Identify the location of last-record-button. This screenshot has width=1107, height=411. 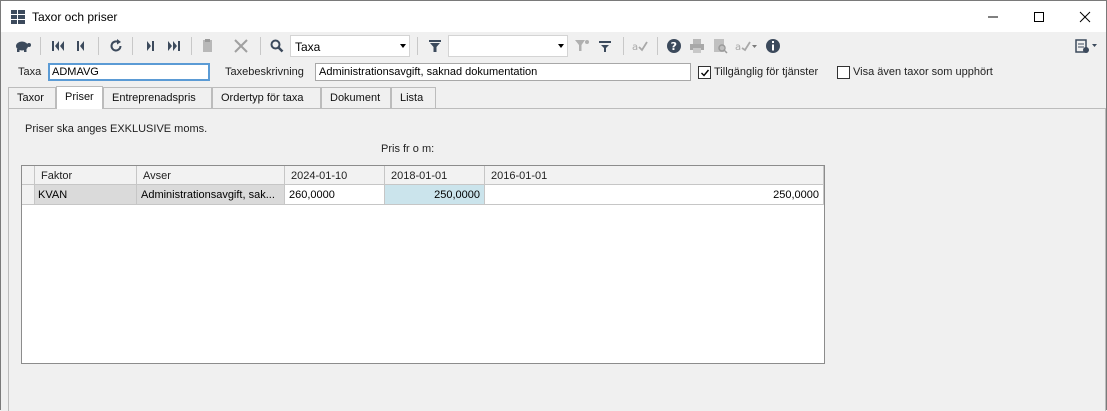
(174, 46).